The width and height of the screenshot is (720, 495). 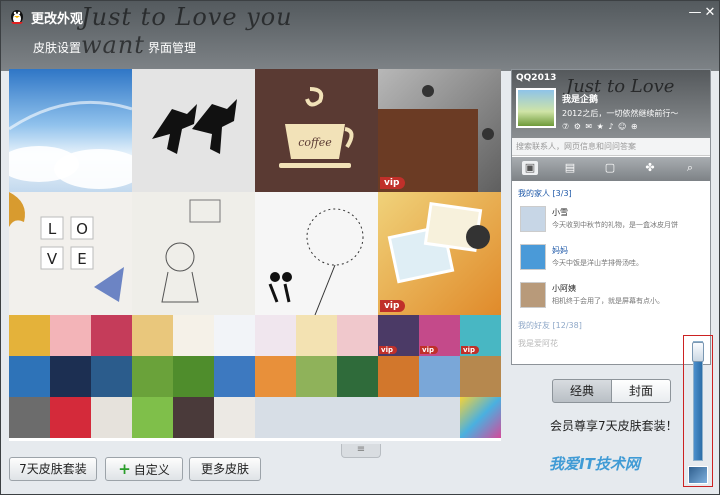 What do you see at coordinates (600, 126) in the screenshot?
I see `preview-status-icons: ⑦ ⚙ ✉ ★ ♪ ☺ ⊕` at bounding box center [600, 126].